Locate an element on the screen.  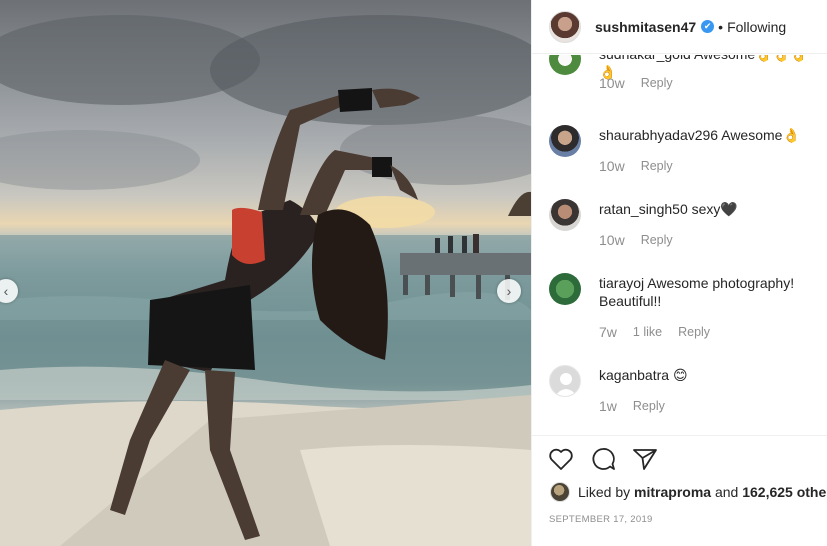
post-date: SEPTEMBER 17, 2019 is located at coordinates (601, 519).